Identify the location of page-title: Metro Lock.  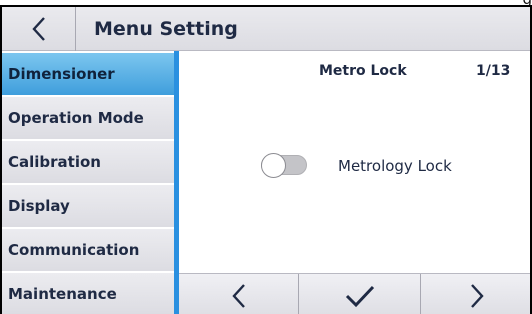
(363, 71).